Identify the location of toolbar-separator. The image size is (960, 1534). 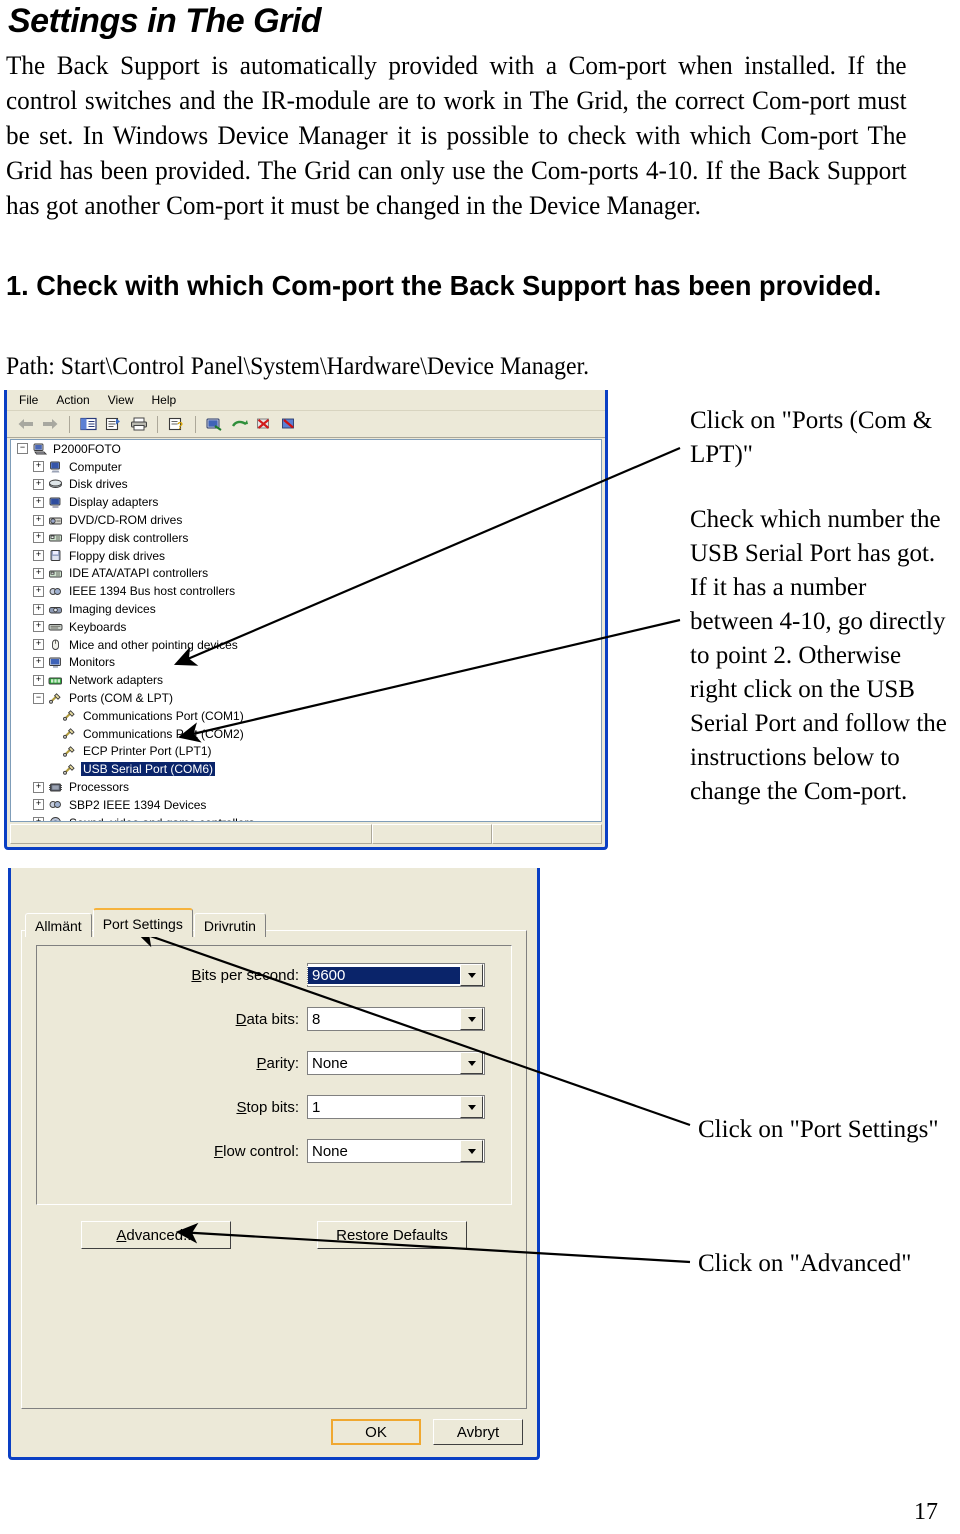
(157, 424).